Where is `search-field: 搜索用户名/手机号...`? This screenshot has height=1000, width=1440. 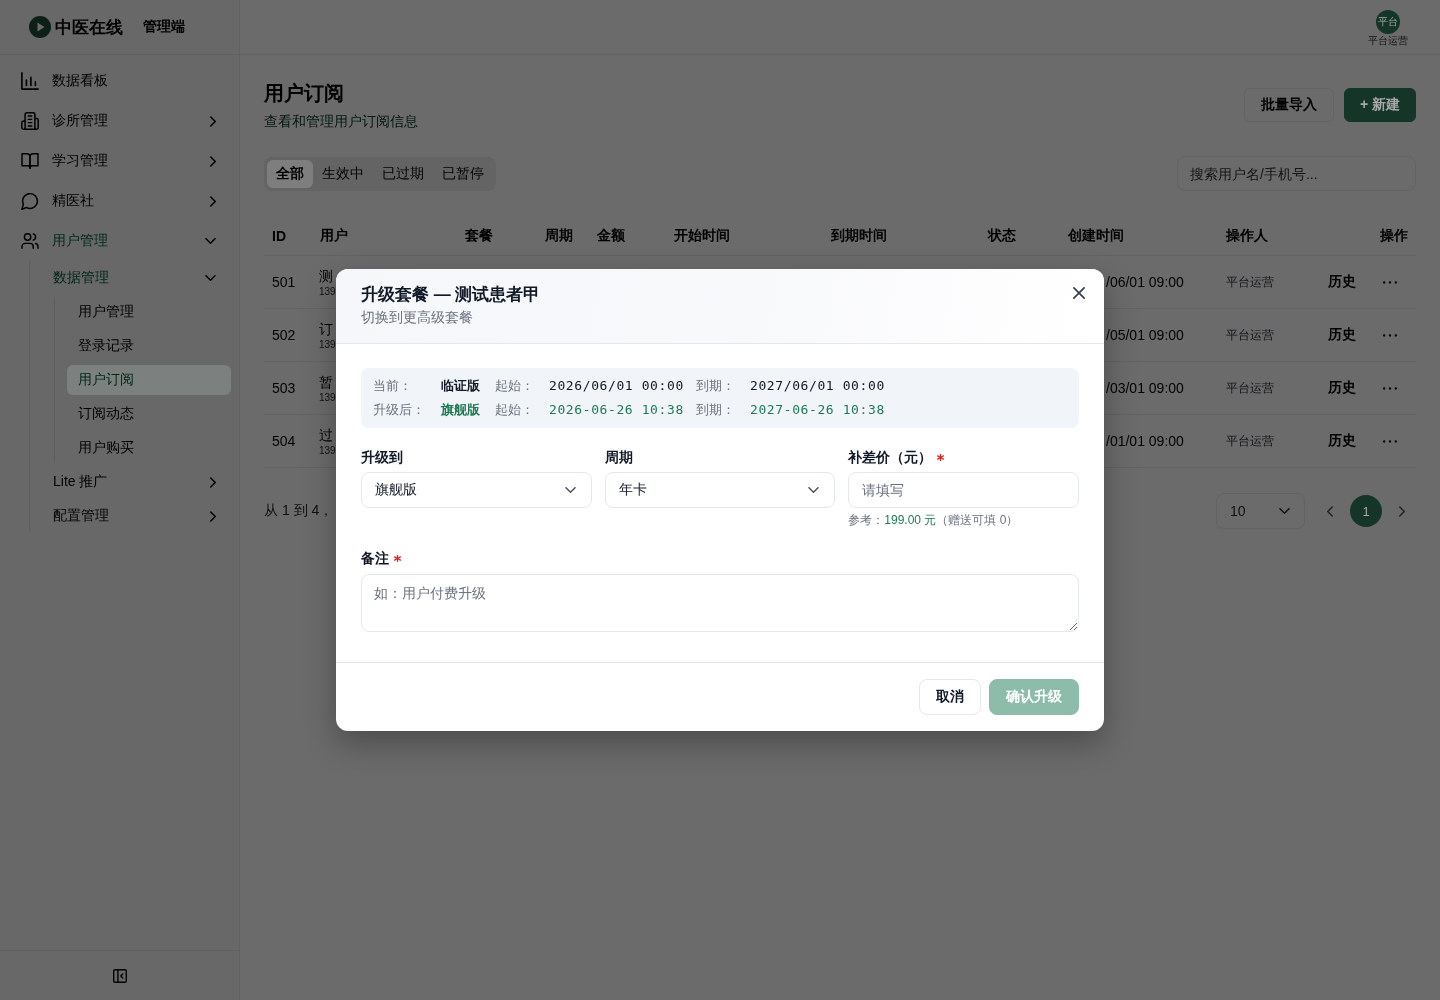
search-field: 搜索用户名/手机号... is located at coordinates (1296, 173).